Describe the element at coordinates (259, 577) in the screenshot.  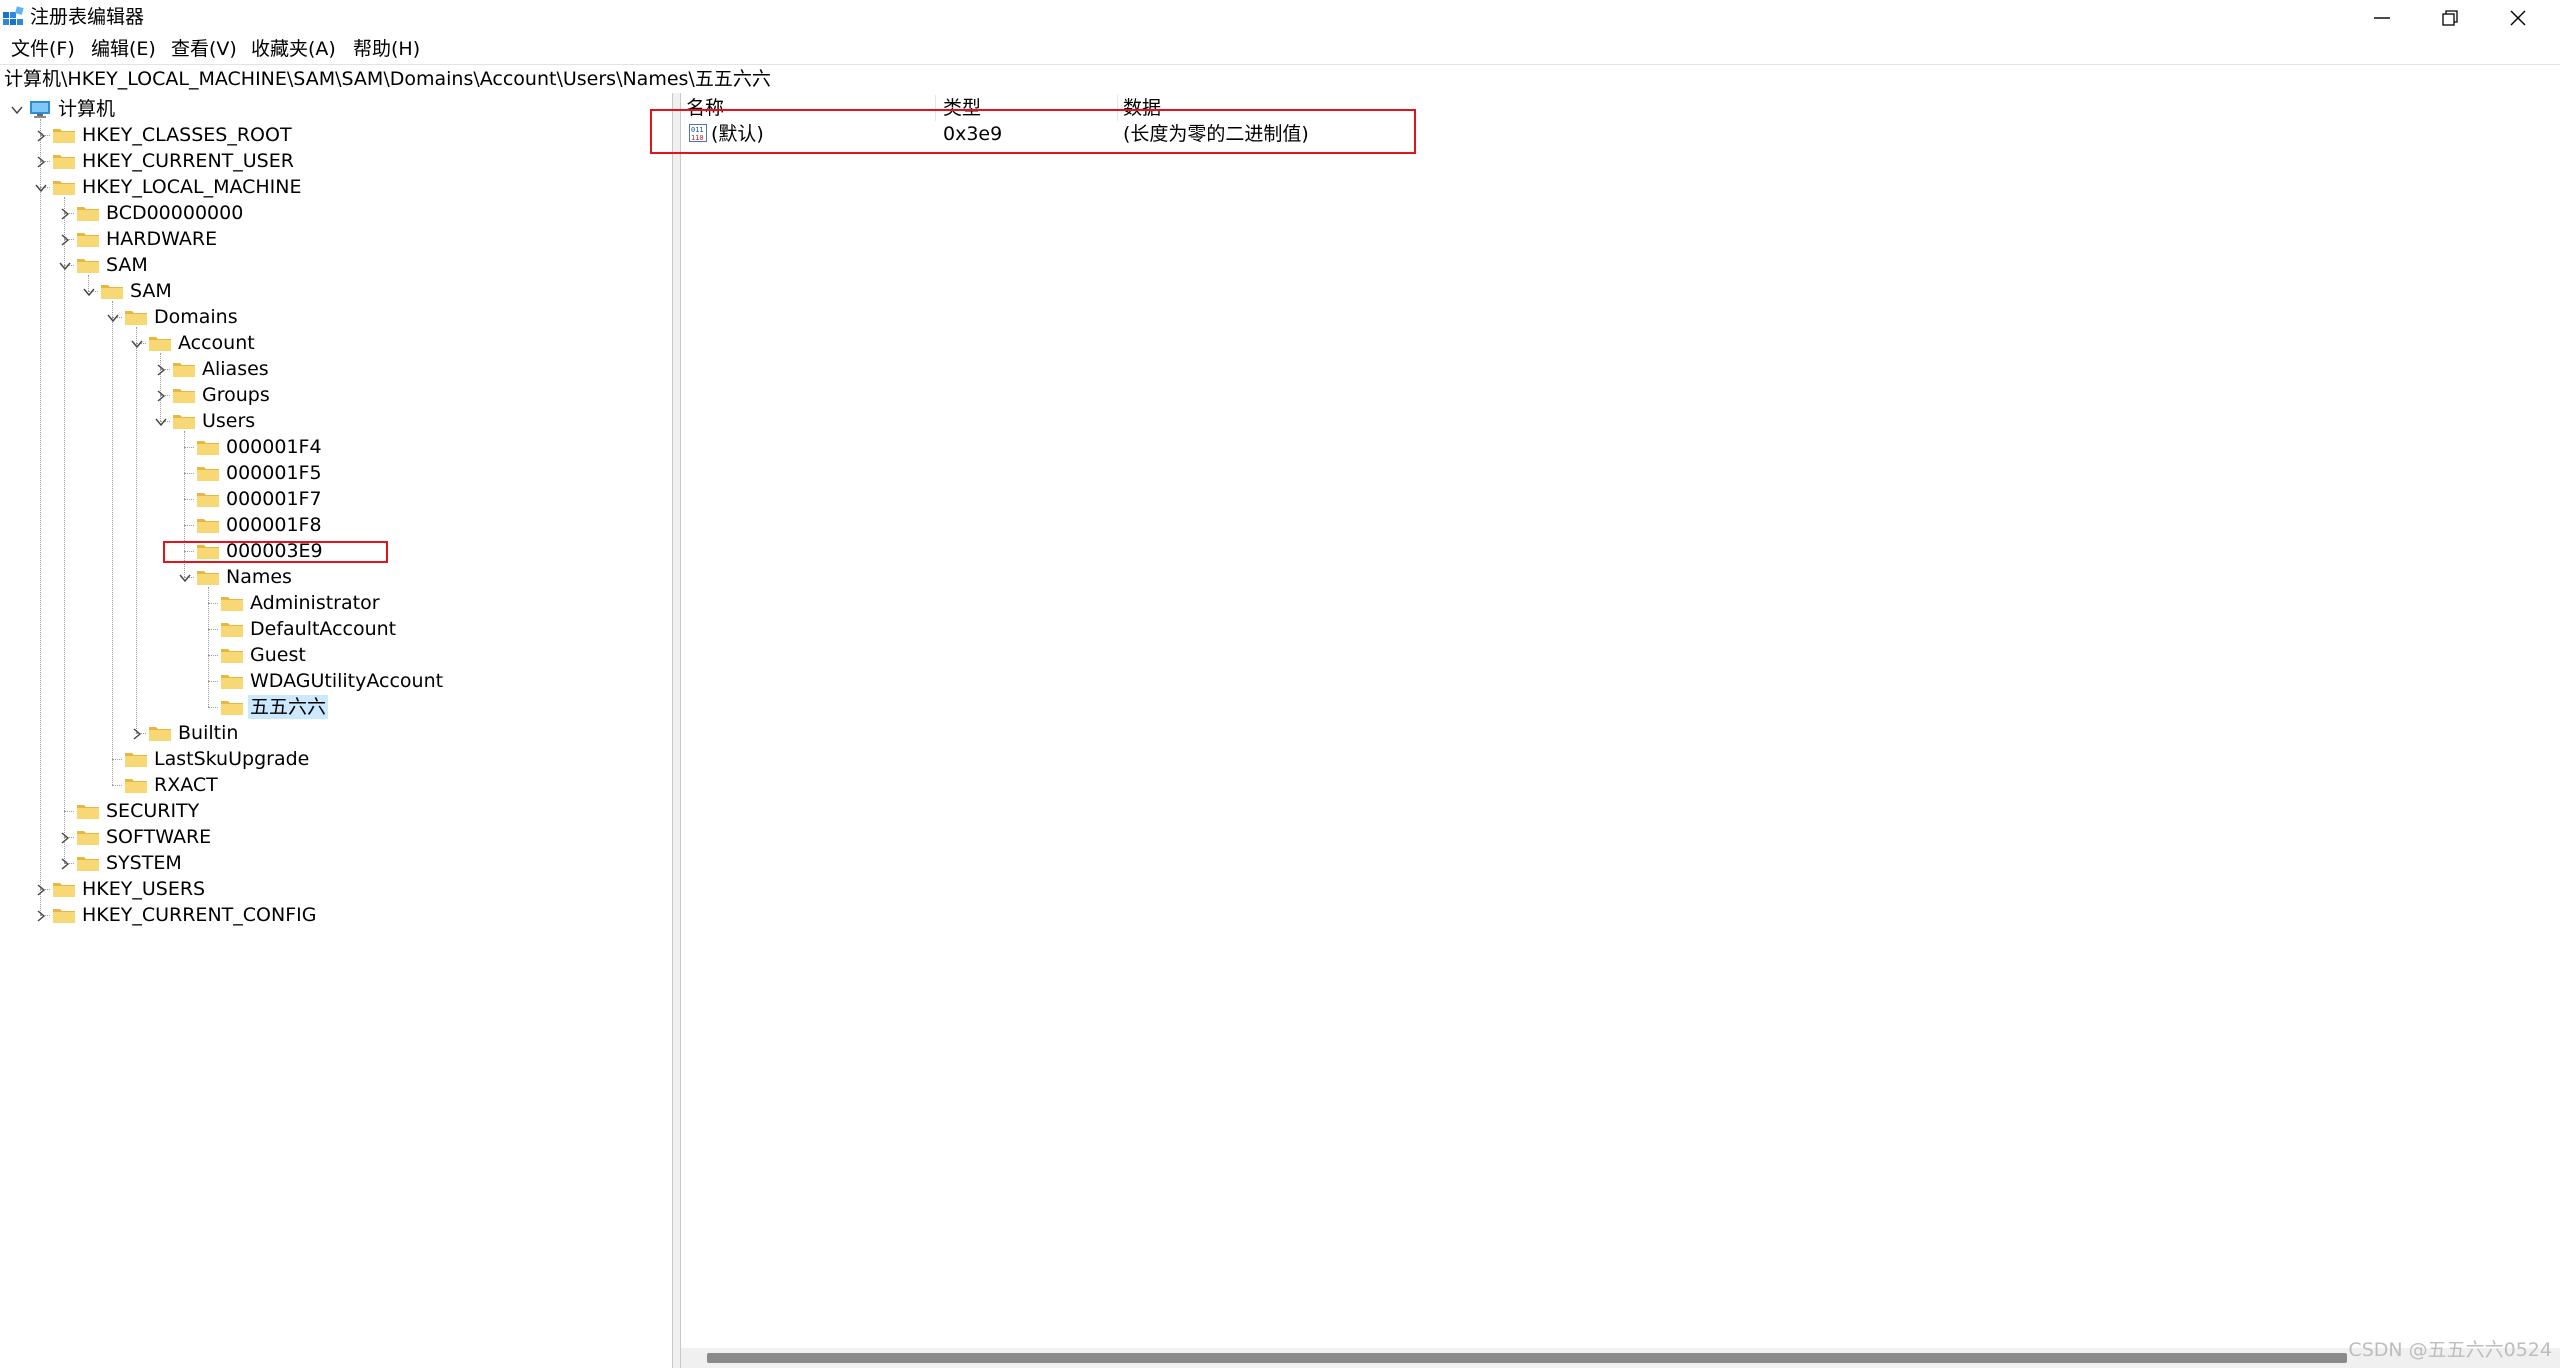
I see `tree-node-label: Names` at that location.